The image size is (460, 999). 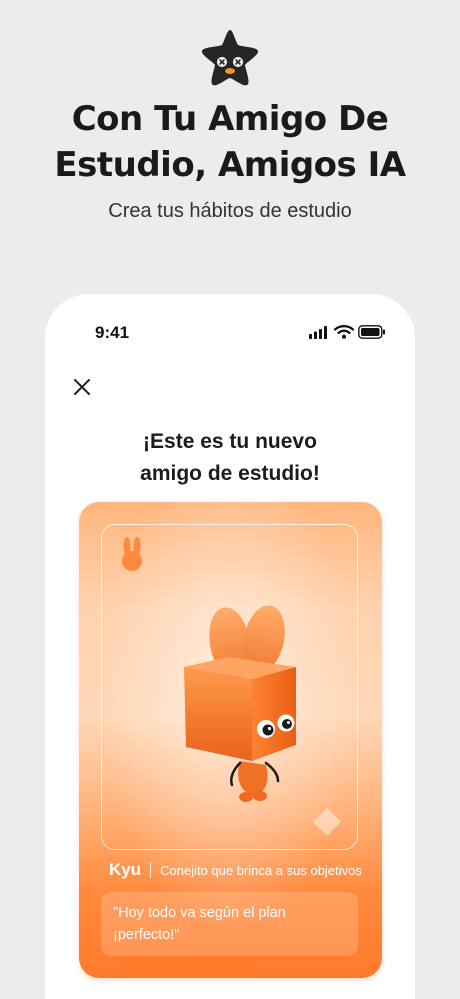 What do you see at coordinates (146, 935) in the screenshot?
I see `quote-line-2: ¡perfecto!"` at bounding box center [146, 935].